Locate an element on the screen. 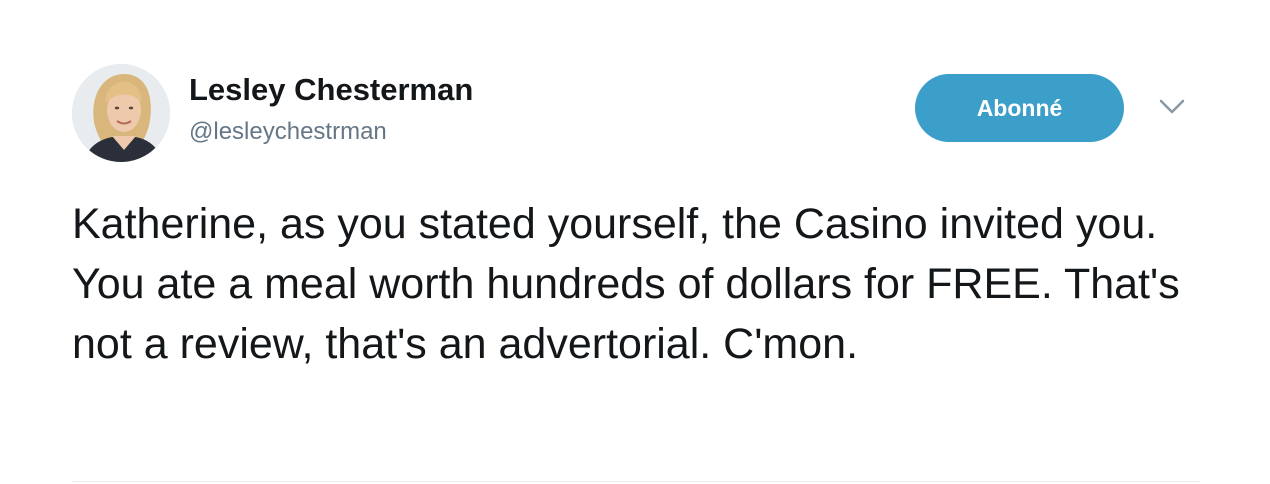 The image size is (1270, 484). avatar is located at coordinates (121, 113).